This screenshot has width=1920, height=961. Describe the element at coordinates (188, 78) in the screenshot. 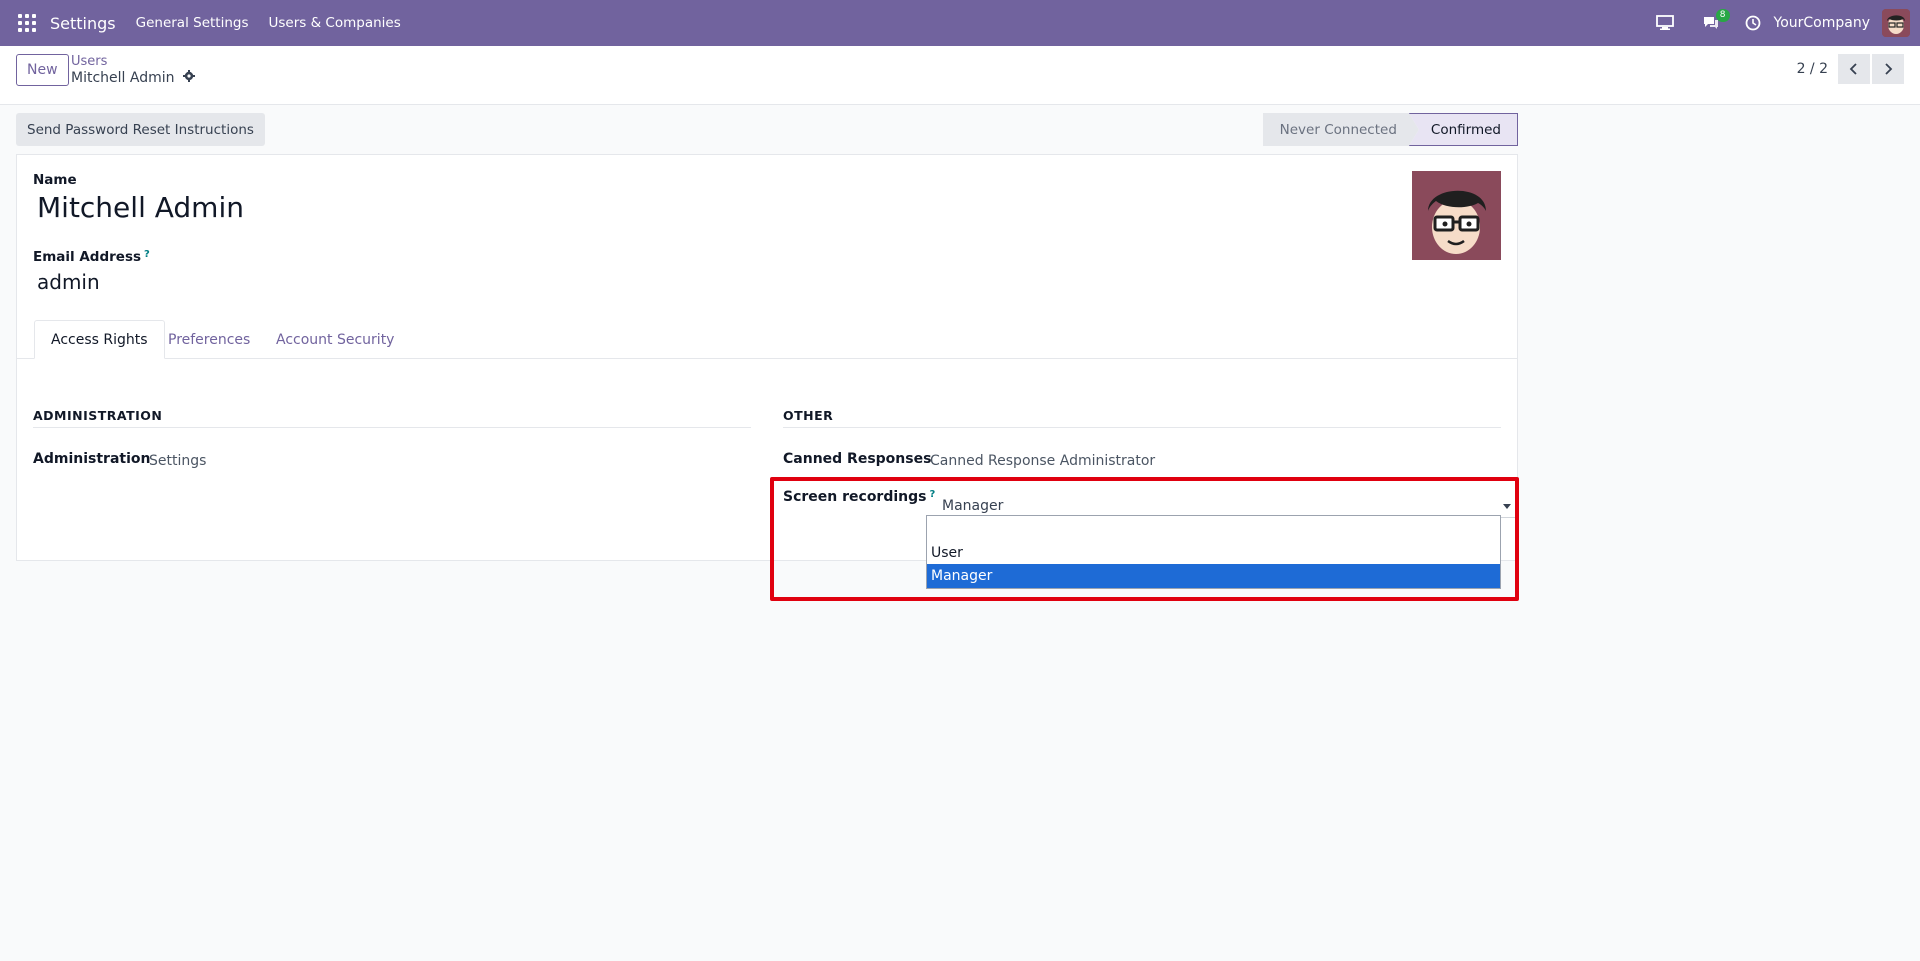

I see `gear-icon` at that location.